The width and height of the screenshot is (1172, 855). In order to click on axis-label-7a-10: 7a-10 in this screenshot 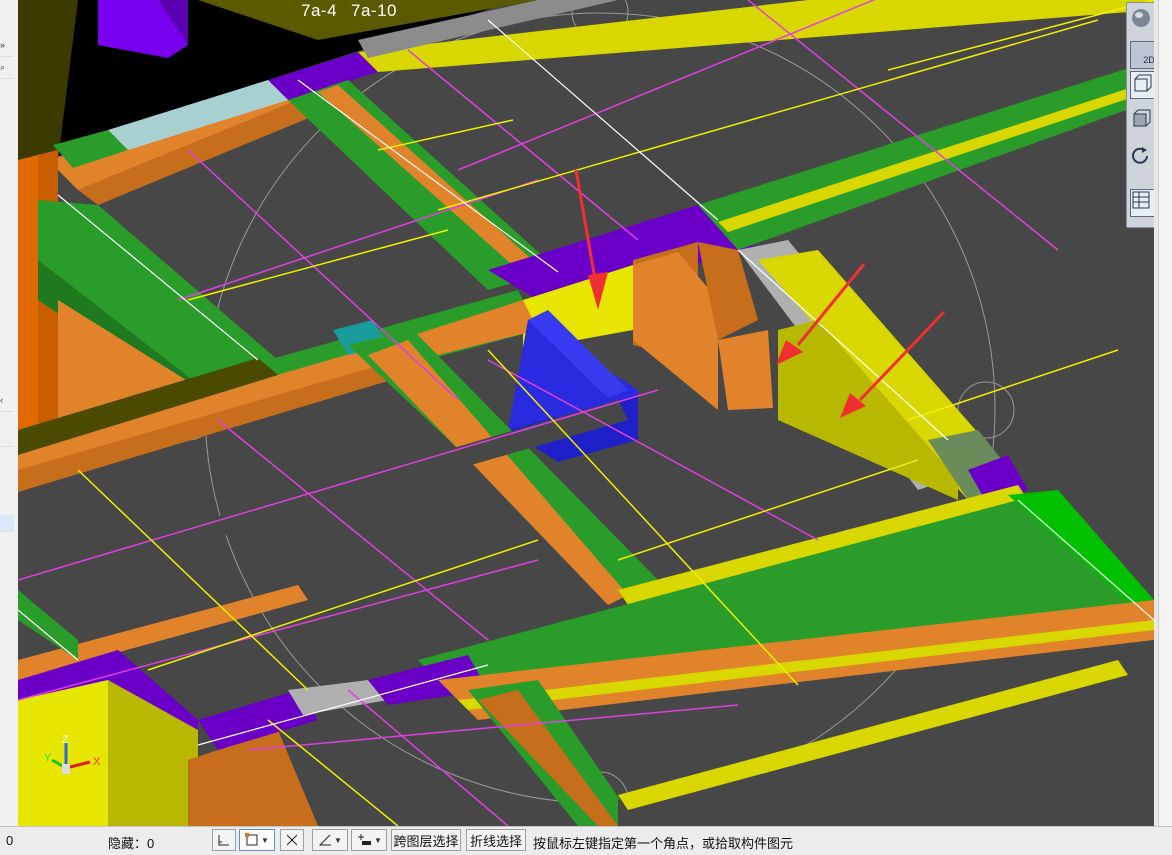, I will do `click(374, 10)`.